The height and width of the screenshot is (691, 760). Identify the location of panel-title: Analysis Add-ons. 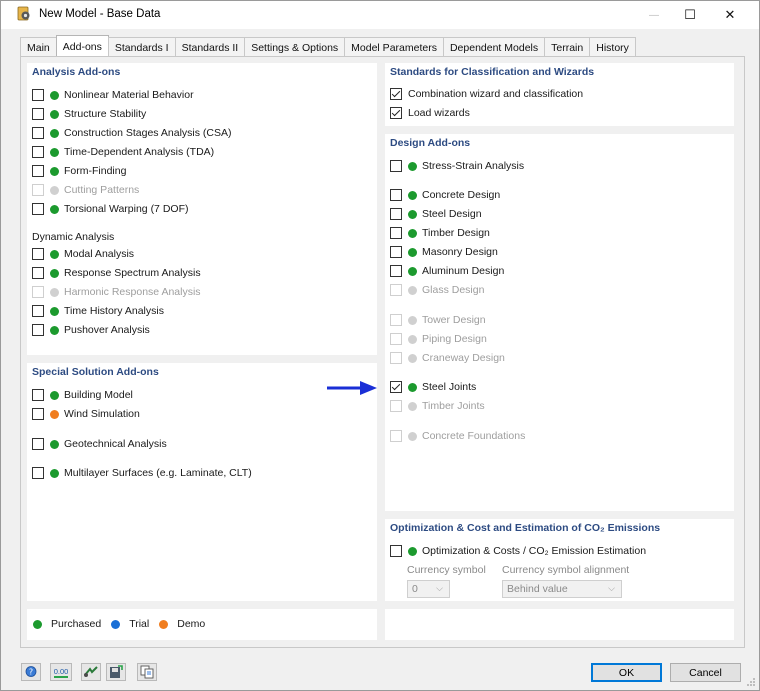
(76, 72).